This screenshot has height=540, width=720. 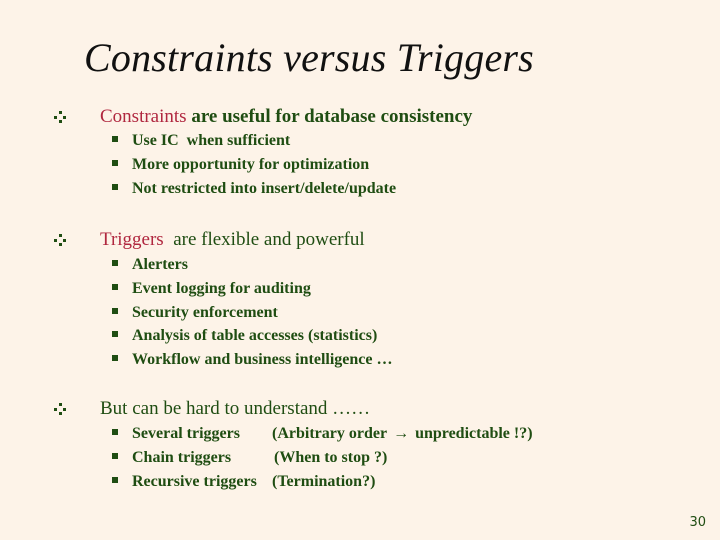 What do you see at coordinates (401, 433) in the screenshot?
I see `arrow-right-icon: →` at bounding box center [401, 433].